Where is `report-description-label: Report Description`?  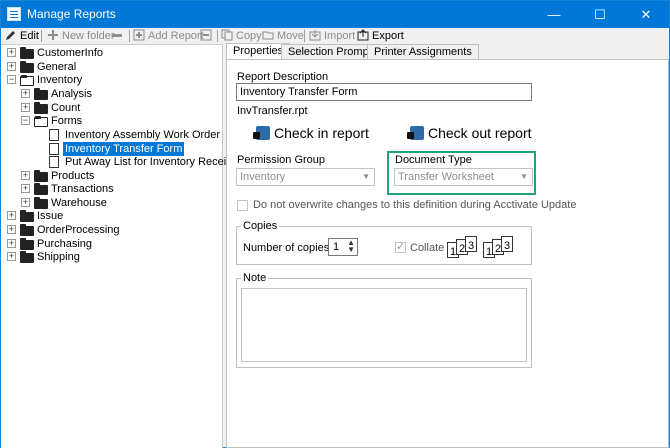
report-description-label: Report Description is located at coordinates (283, 77).